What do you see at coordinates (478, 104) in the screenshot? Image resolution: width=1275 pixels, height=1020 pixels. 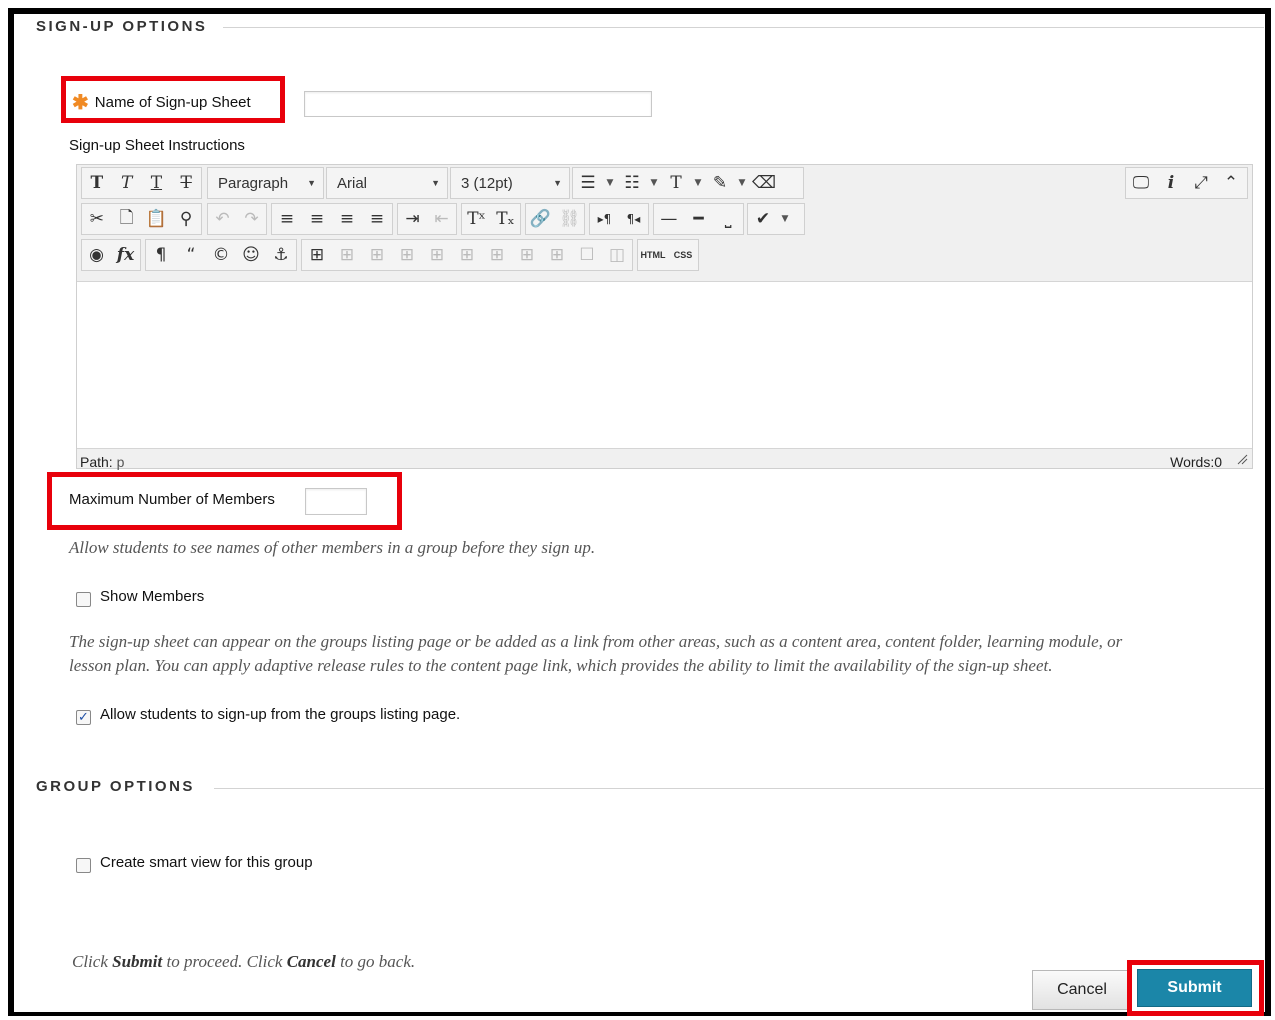 I see `sheet-name-input` at bounding box center [478, 104].